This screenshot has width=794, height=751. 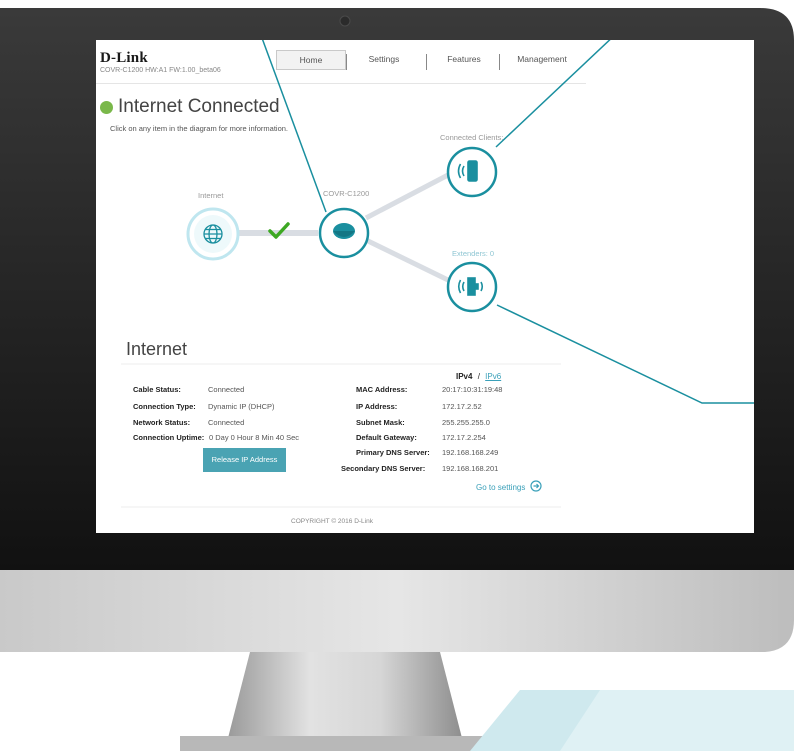 I want to click on ipv6-link: IPv6, so click(x=493, y=376).